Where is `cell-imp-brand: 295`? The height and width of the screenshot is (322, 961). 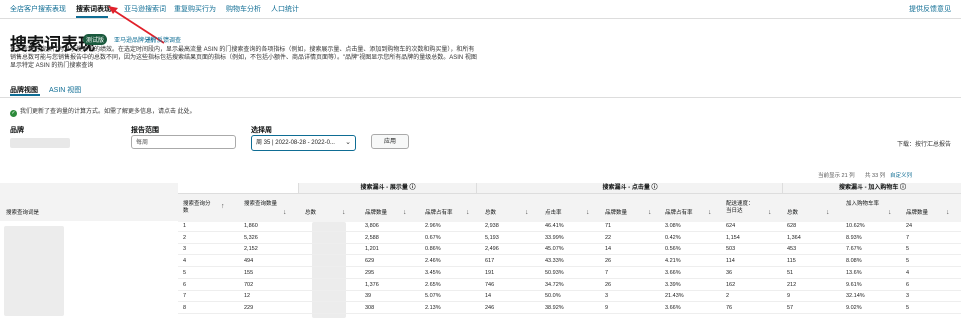
cell-imp-brand: 295 is located at coordinates (370, 272).